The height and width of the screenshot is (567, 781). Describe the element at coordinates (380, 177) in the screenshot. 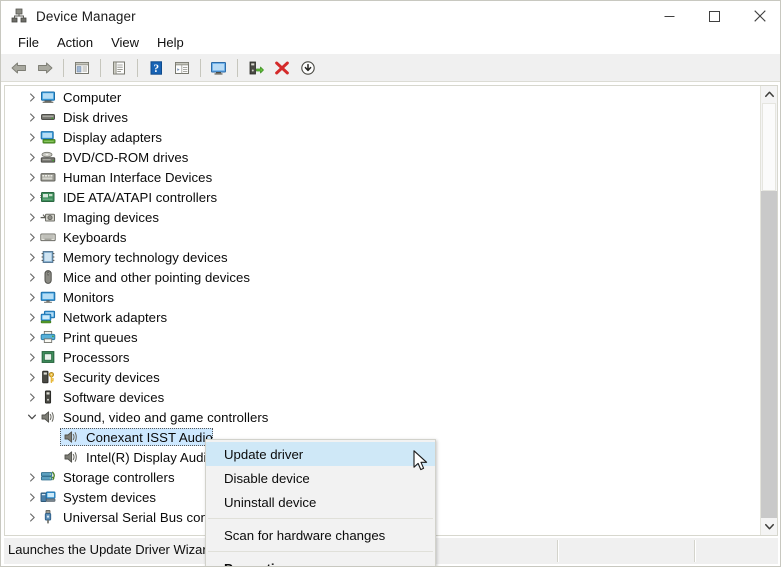

I see `tree-item-human-interface-devices: Human Interface Devices` at that location.